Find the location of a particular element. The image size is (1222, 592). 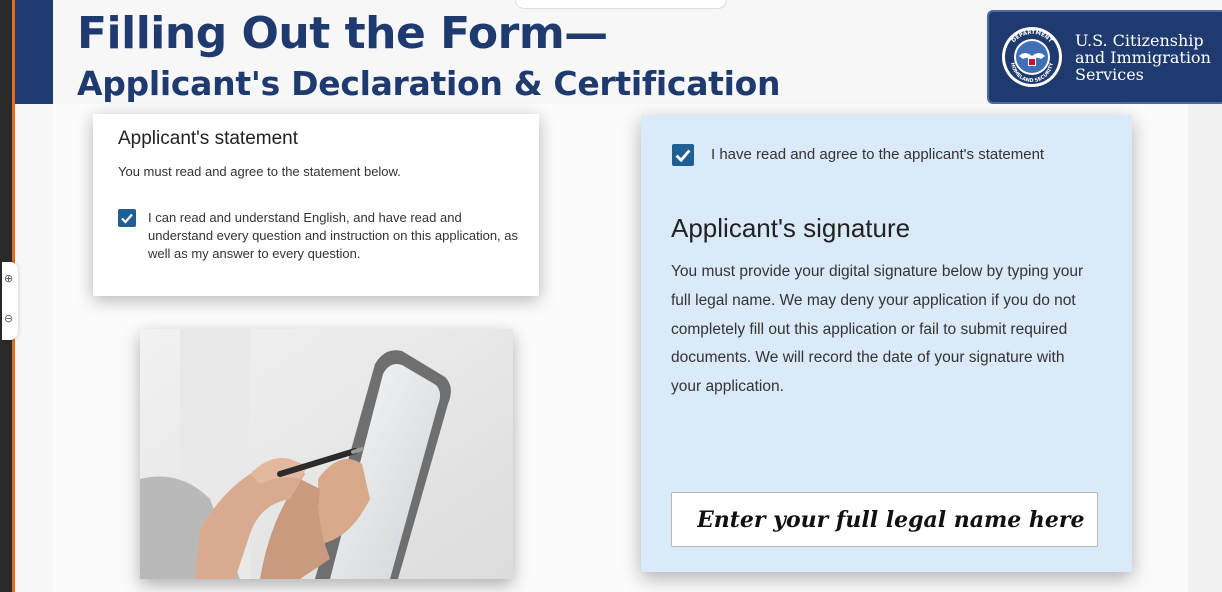

slide-right-strip is located at coordinates (1205, 348).